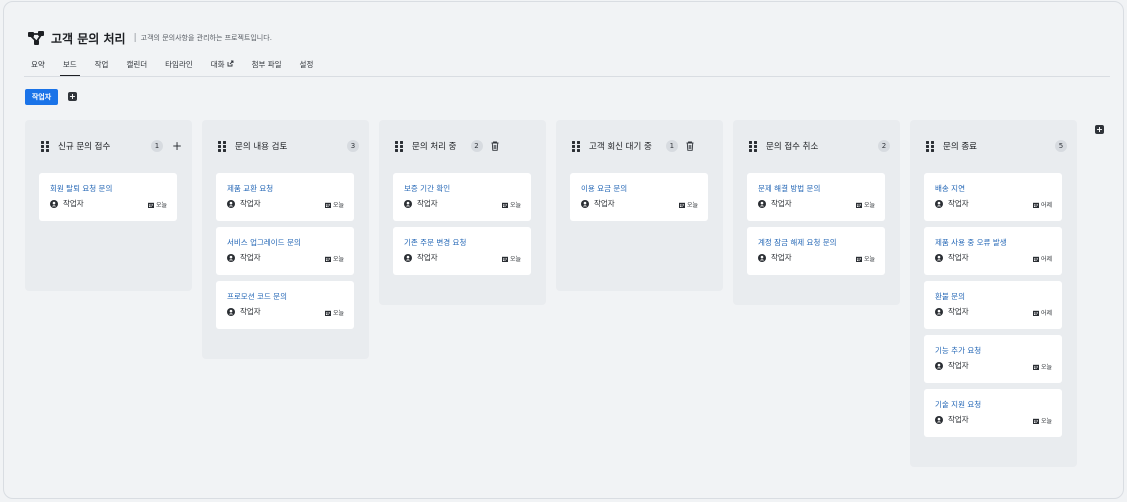  Describe the element at coordinates (1099, 129) in the screenshot. I see `add-column-icon: +` at that location.